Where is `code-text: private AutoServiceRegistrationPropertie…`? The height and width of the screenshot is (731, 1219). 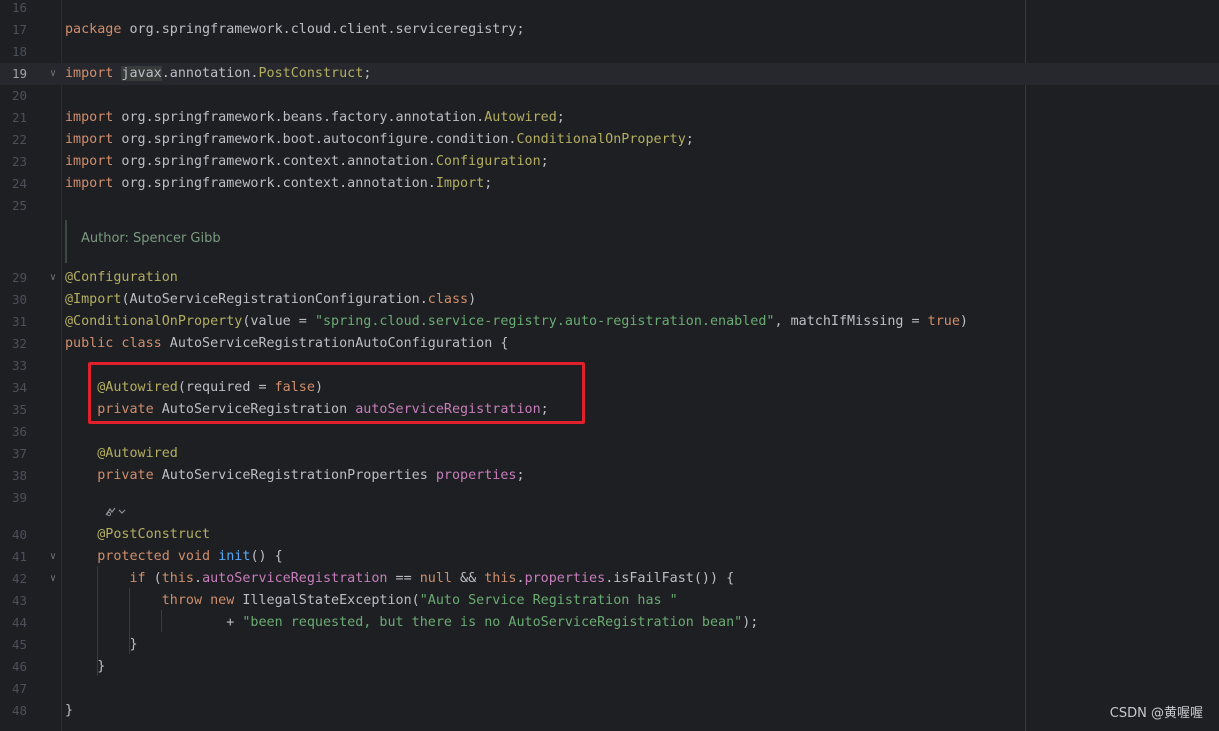
code-text: private AutoServiceRegistrationPropertie… is located at coordinates (295, 476).